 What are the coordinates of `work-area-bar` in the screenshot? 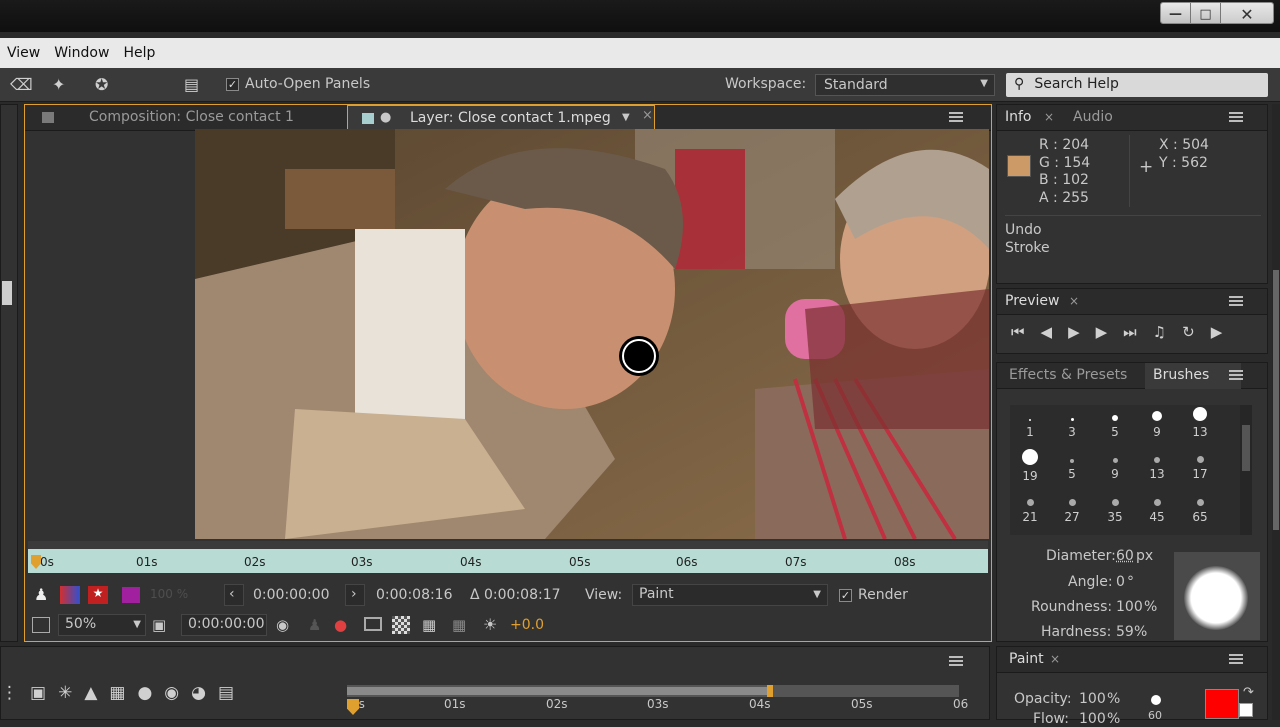 It's located at (653, 691).